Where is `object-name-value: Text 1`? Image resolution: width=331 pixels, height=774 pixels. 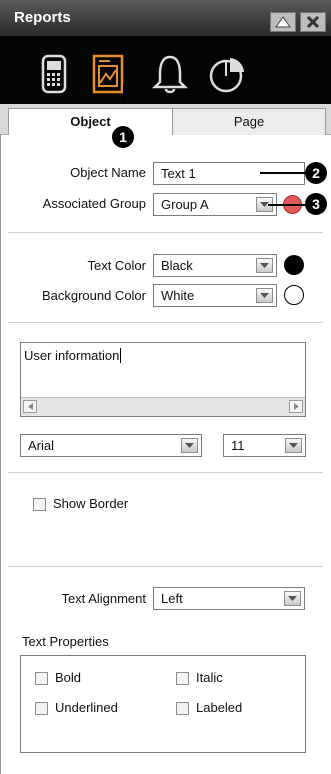
object-name-value: Text 1 is located at coordinates (178, 173).